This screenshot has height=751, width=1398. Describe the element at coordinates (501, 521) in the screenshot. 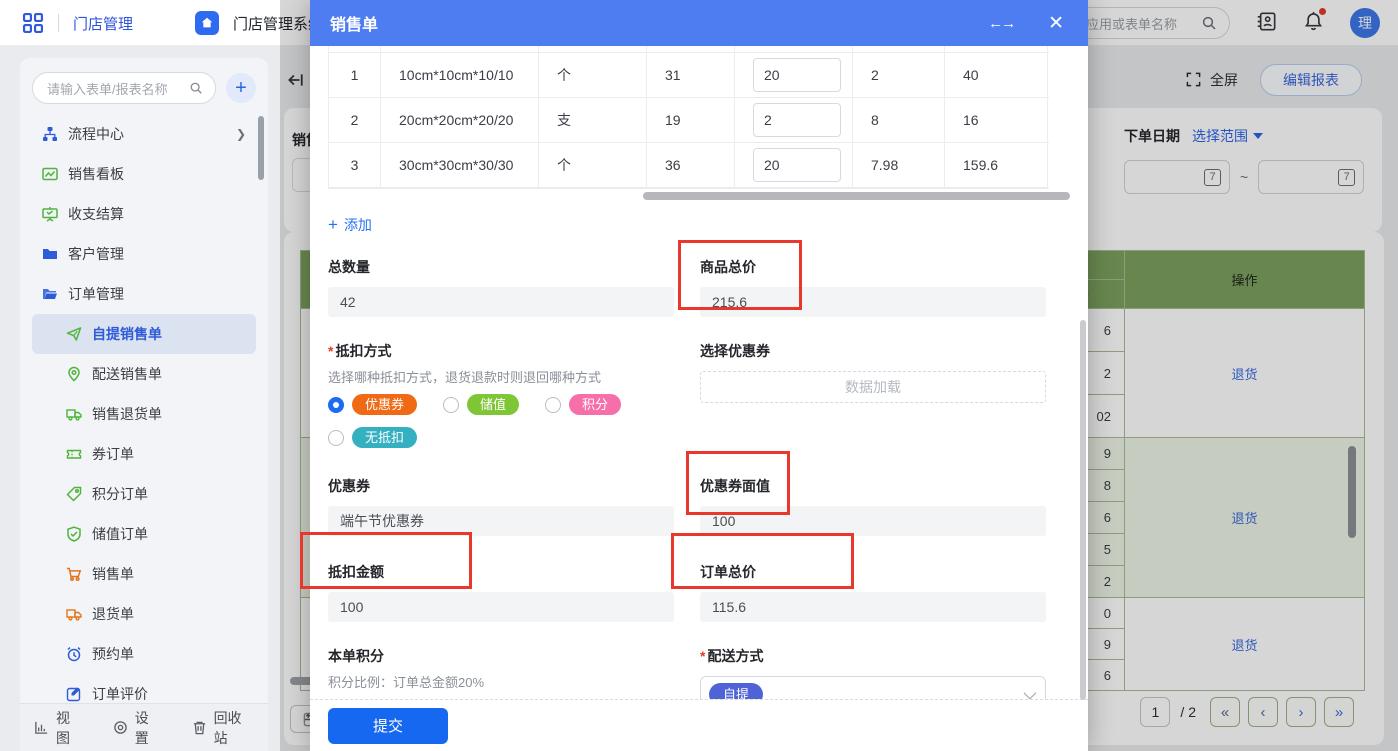

I see `coupon-name-value: 端午节优惠券` at that location.